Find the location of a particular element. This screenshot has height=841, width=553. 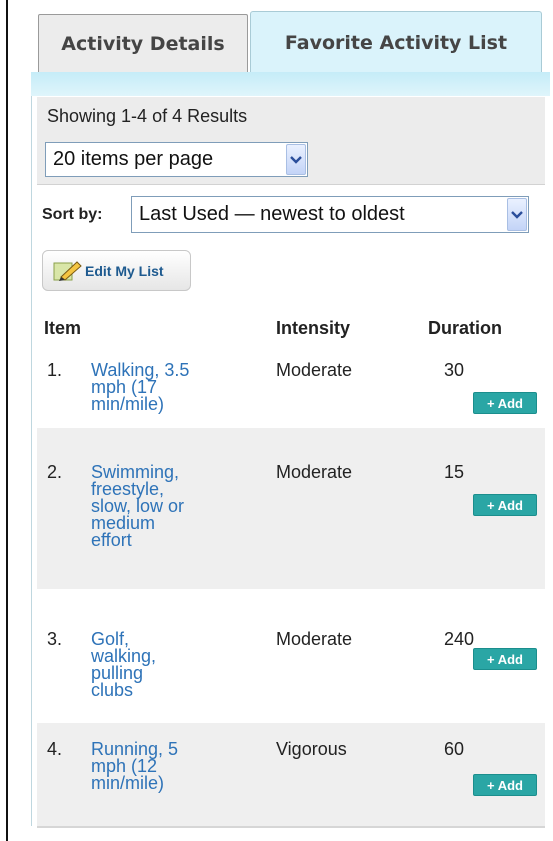

sort-by-select: Last Used — newest to oldest is located at coordinates (330, 214).